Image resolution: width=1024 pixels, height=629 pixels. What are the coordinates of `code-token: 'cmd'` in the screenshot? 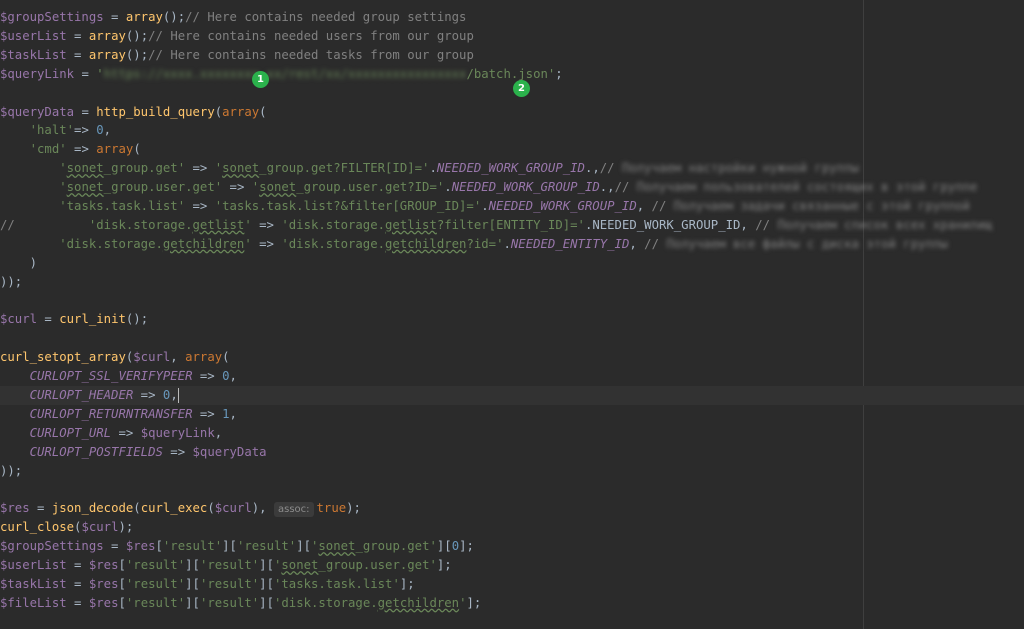 It's located at (48, 149).